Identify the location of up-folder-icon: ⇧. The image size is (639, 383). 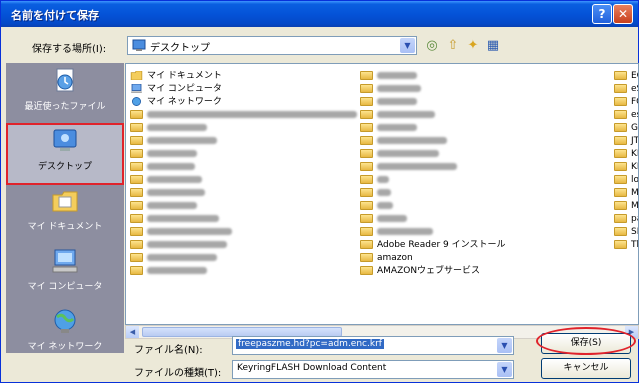
(453, 46).